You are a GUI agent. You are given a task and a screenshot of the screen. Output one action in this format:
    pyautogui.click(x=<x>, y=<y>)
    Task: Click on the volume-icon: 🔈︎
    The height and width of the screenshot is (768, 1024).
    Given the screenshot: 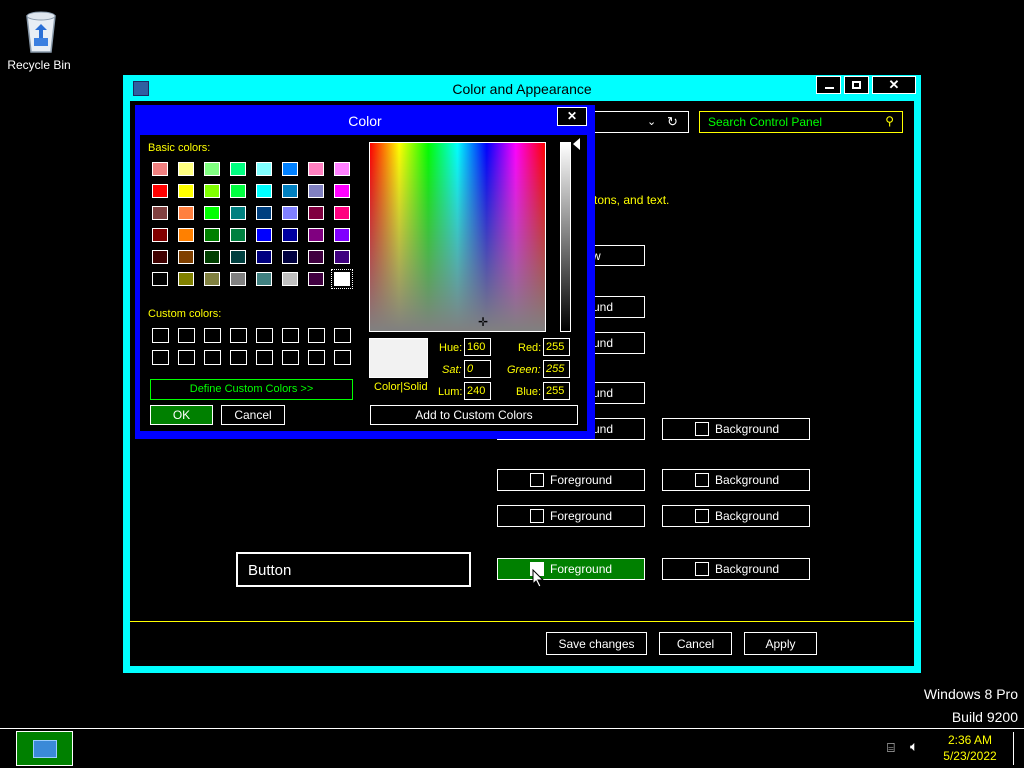 What is the action you would take?
    pyautogui.click(x=914, y=746)
    